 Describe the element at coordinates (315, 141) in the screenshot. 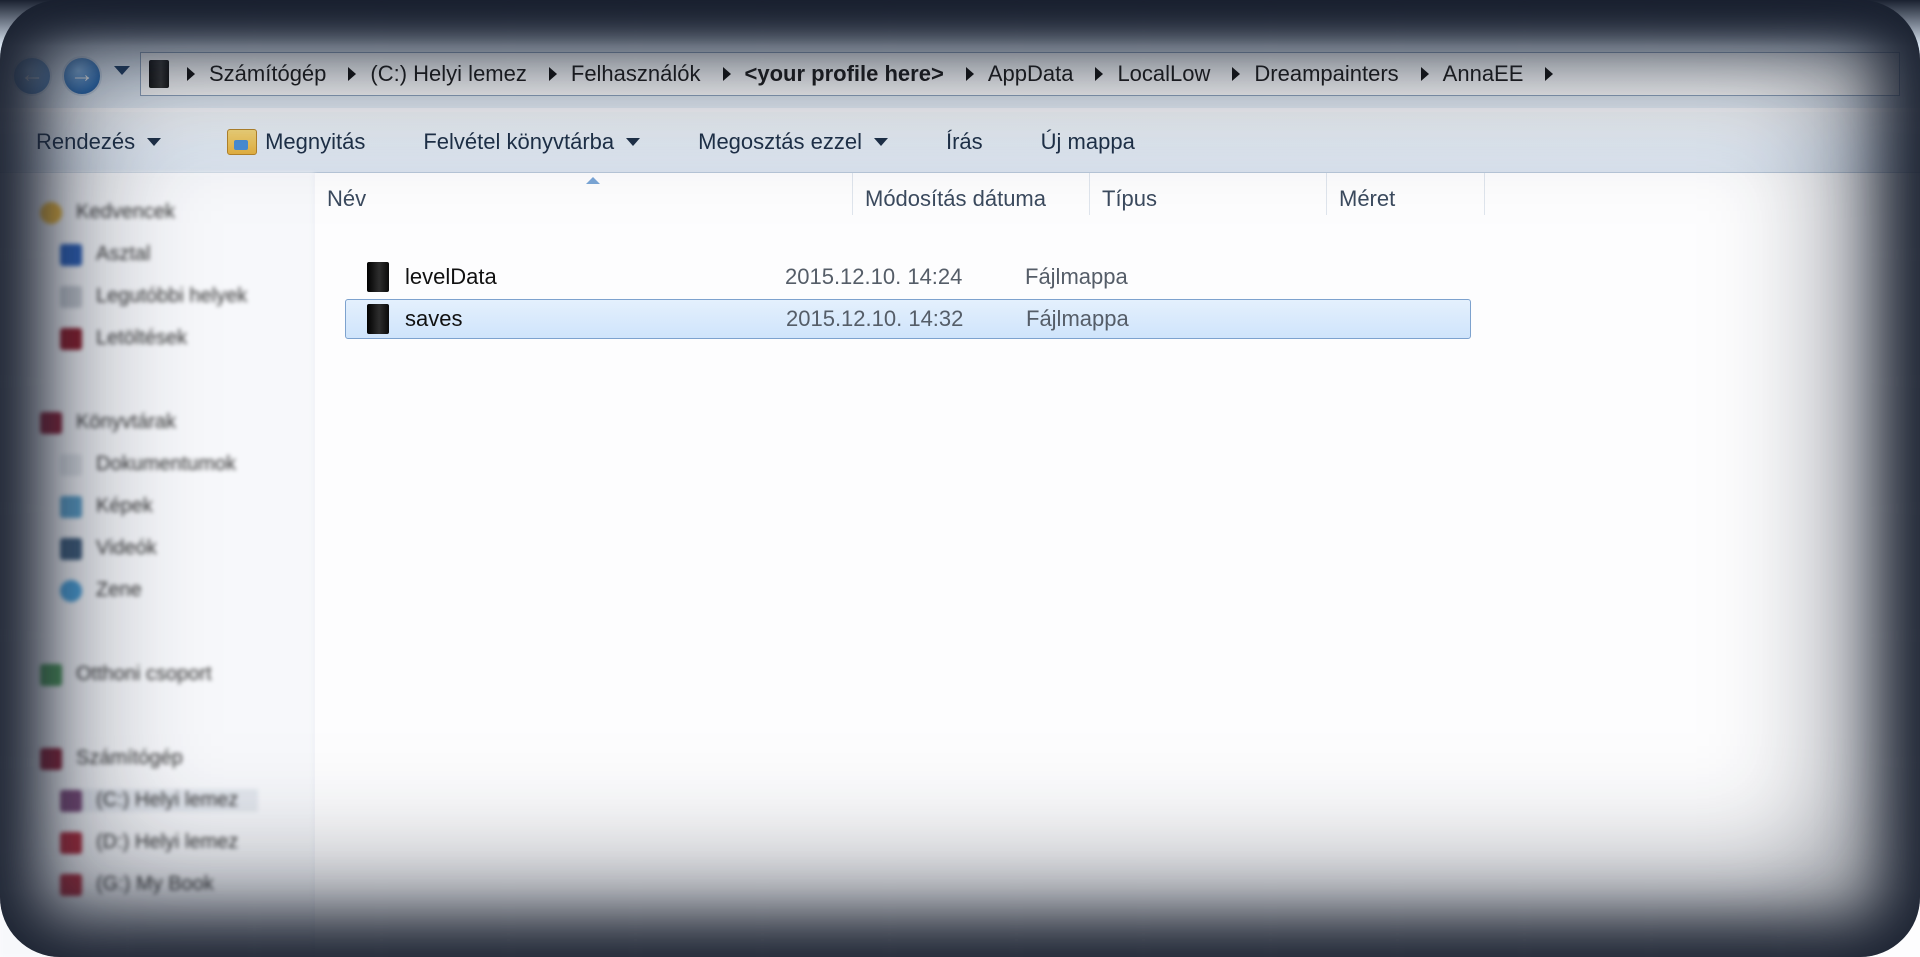

I see `open-label: Megnyitás` at that location.